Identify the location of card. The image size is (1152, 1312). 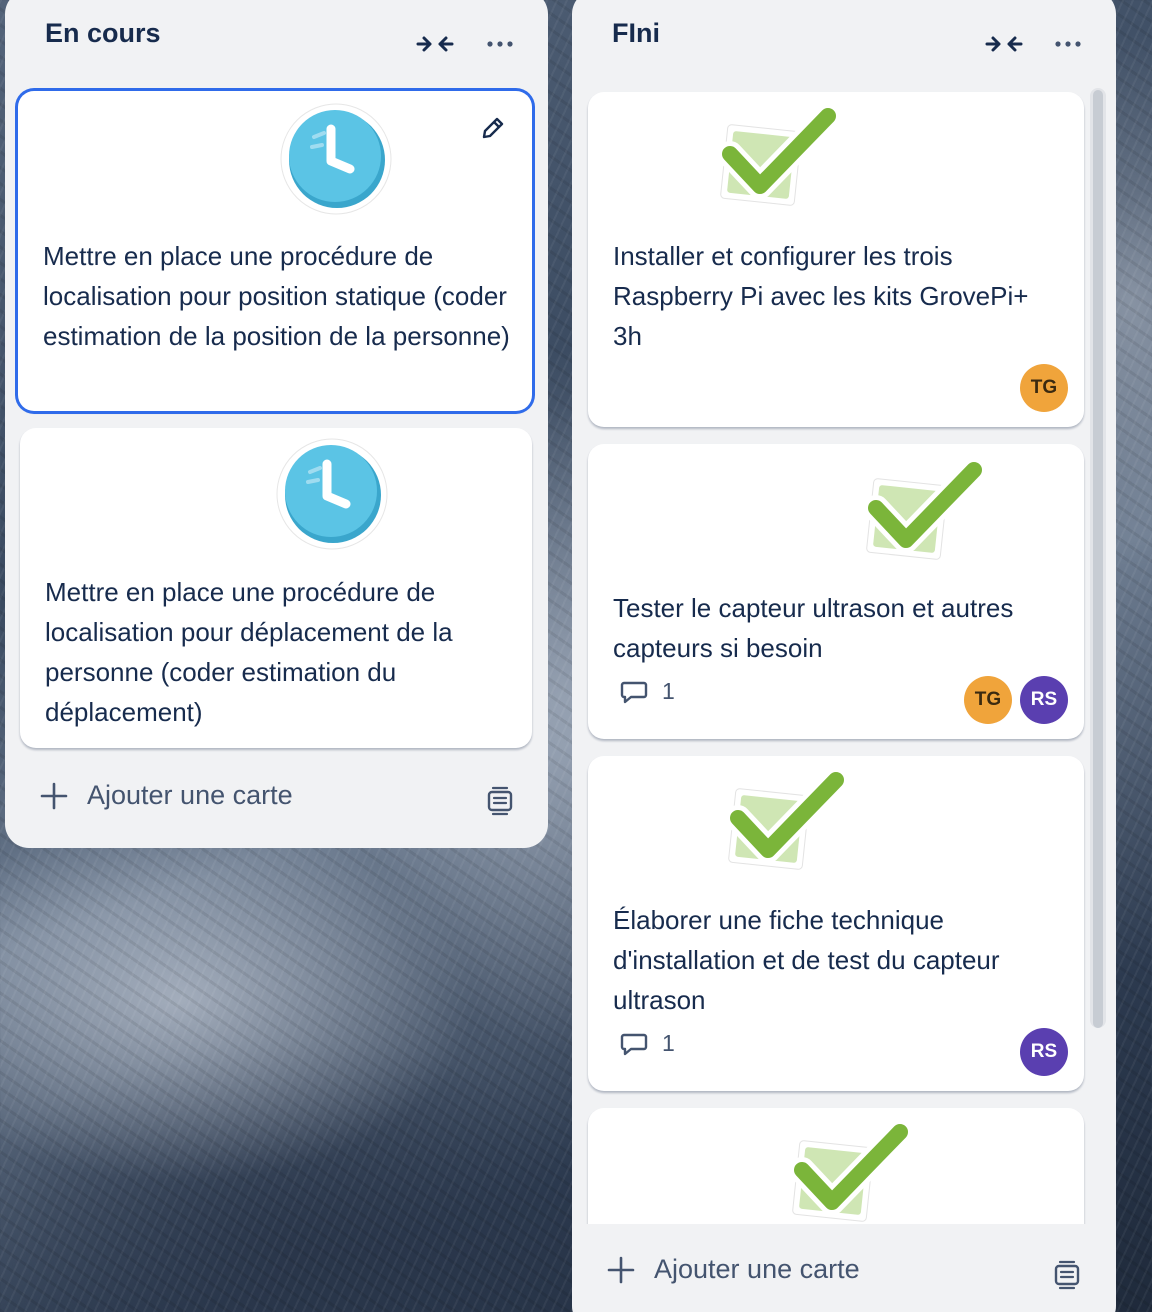
(836, 1166).